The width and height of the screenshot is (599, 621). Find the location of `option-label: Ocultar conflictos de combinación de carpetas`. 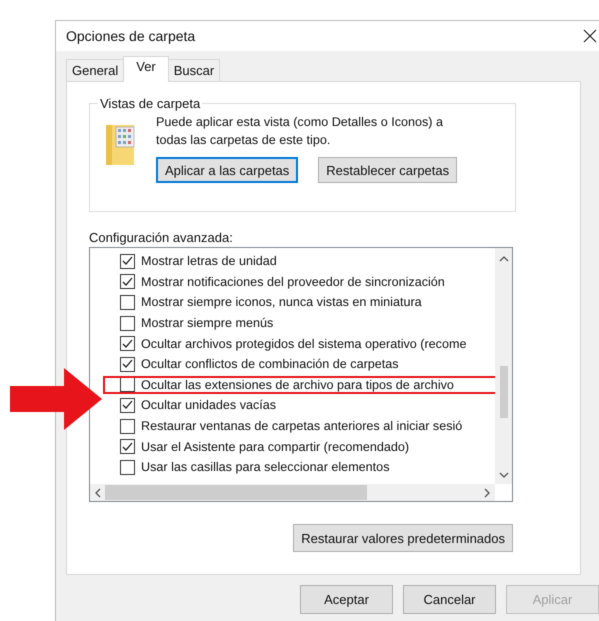

option-label: Ocultar conflictos de combinación de carpetas is located at coordinates (270, 364).